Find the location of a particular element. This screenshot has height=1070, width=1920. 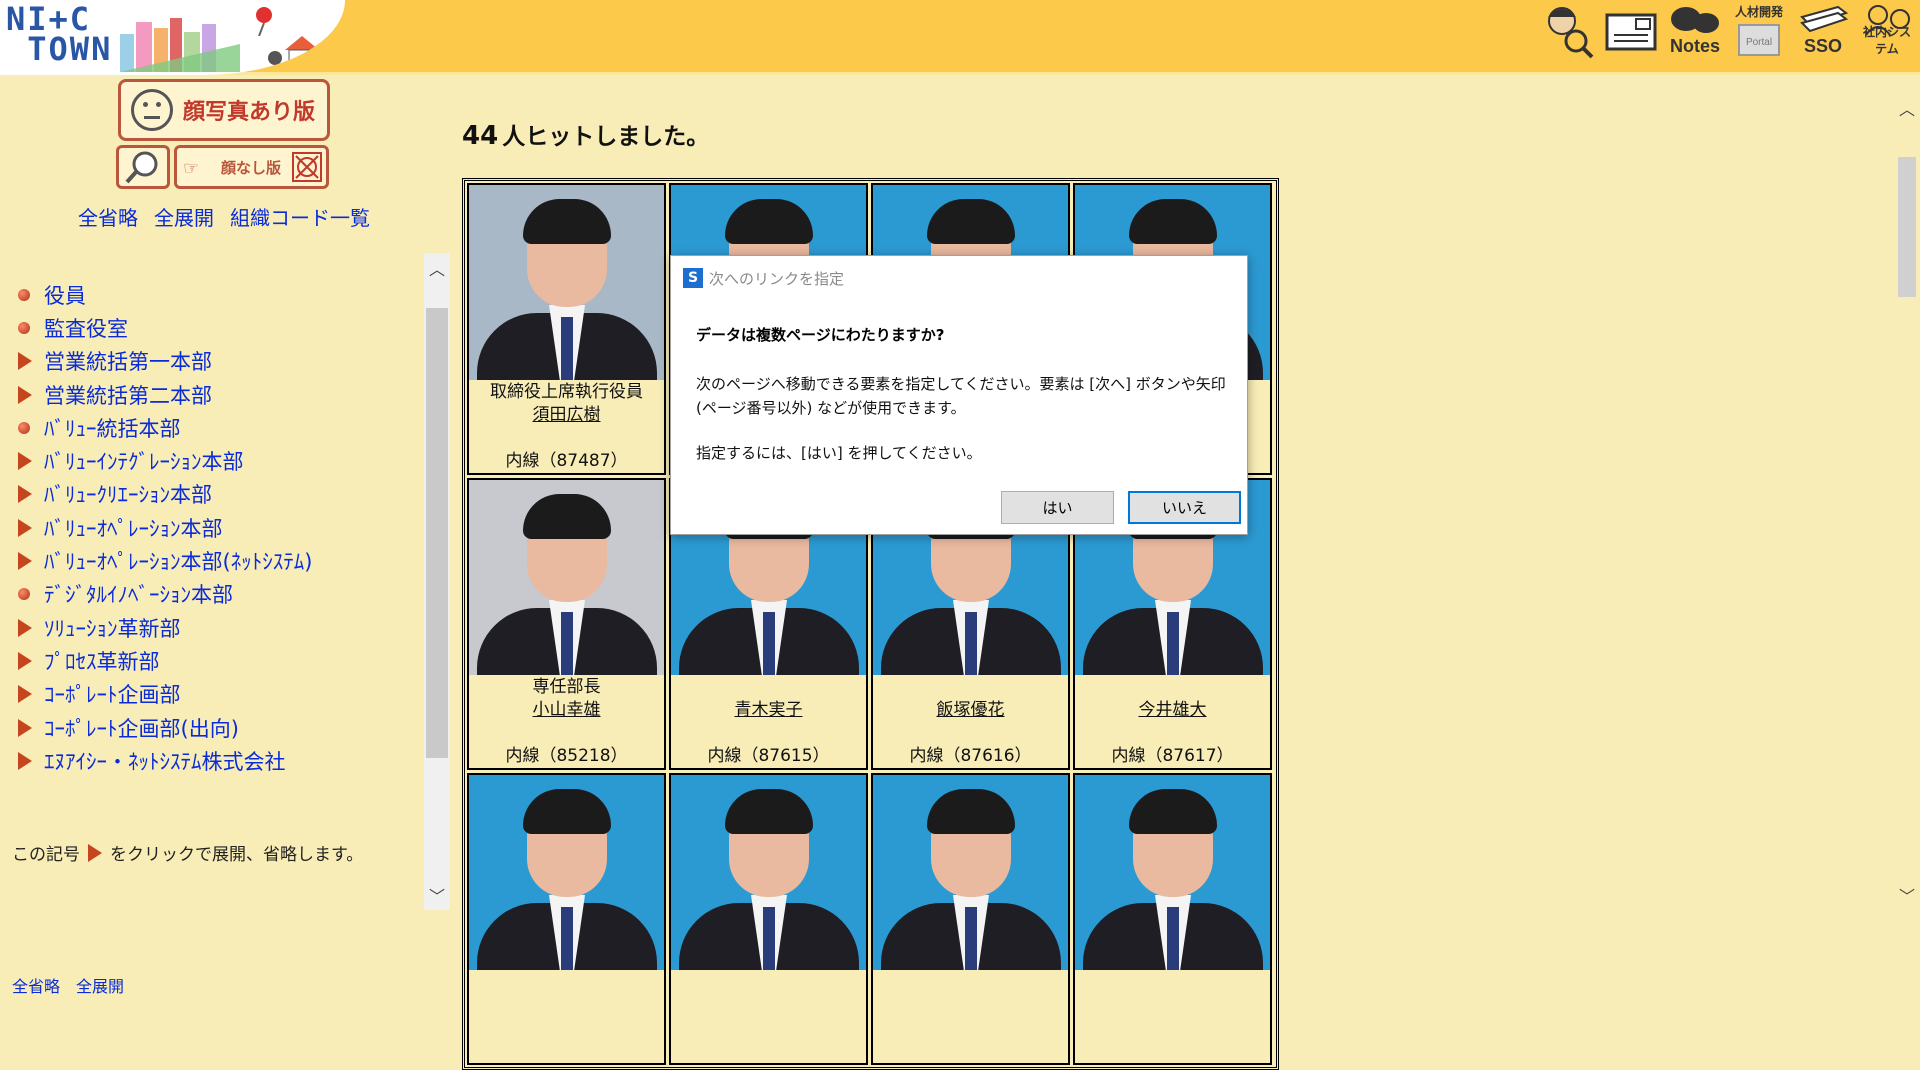

tree-item: ﾃﾞｼﾞﾀﾙｲﾉﾍﾞｰｼｮﾝ本部 is located at coordinates (214, 594).